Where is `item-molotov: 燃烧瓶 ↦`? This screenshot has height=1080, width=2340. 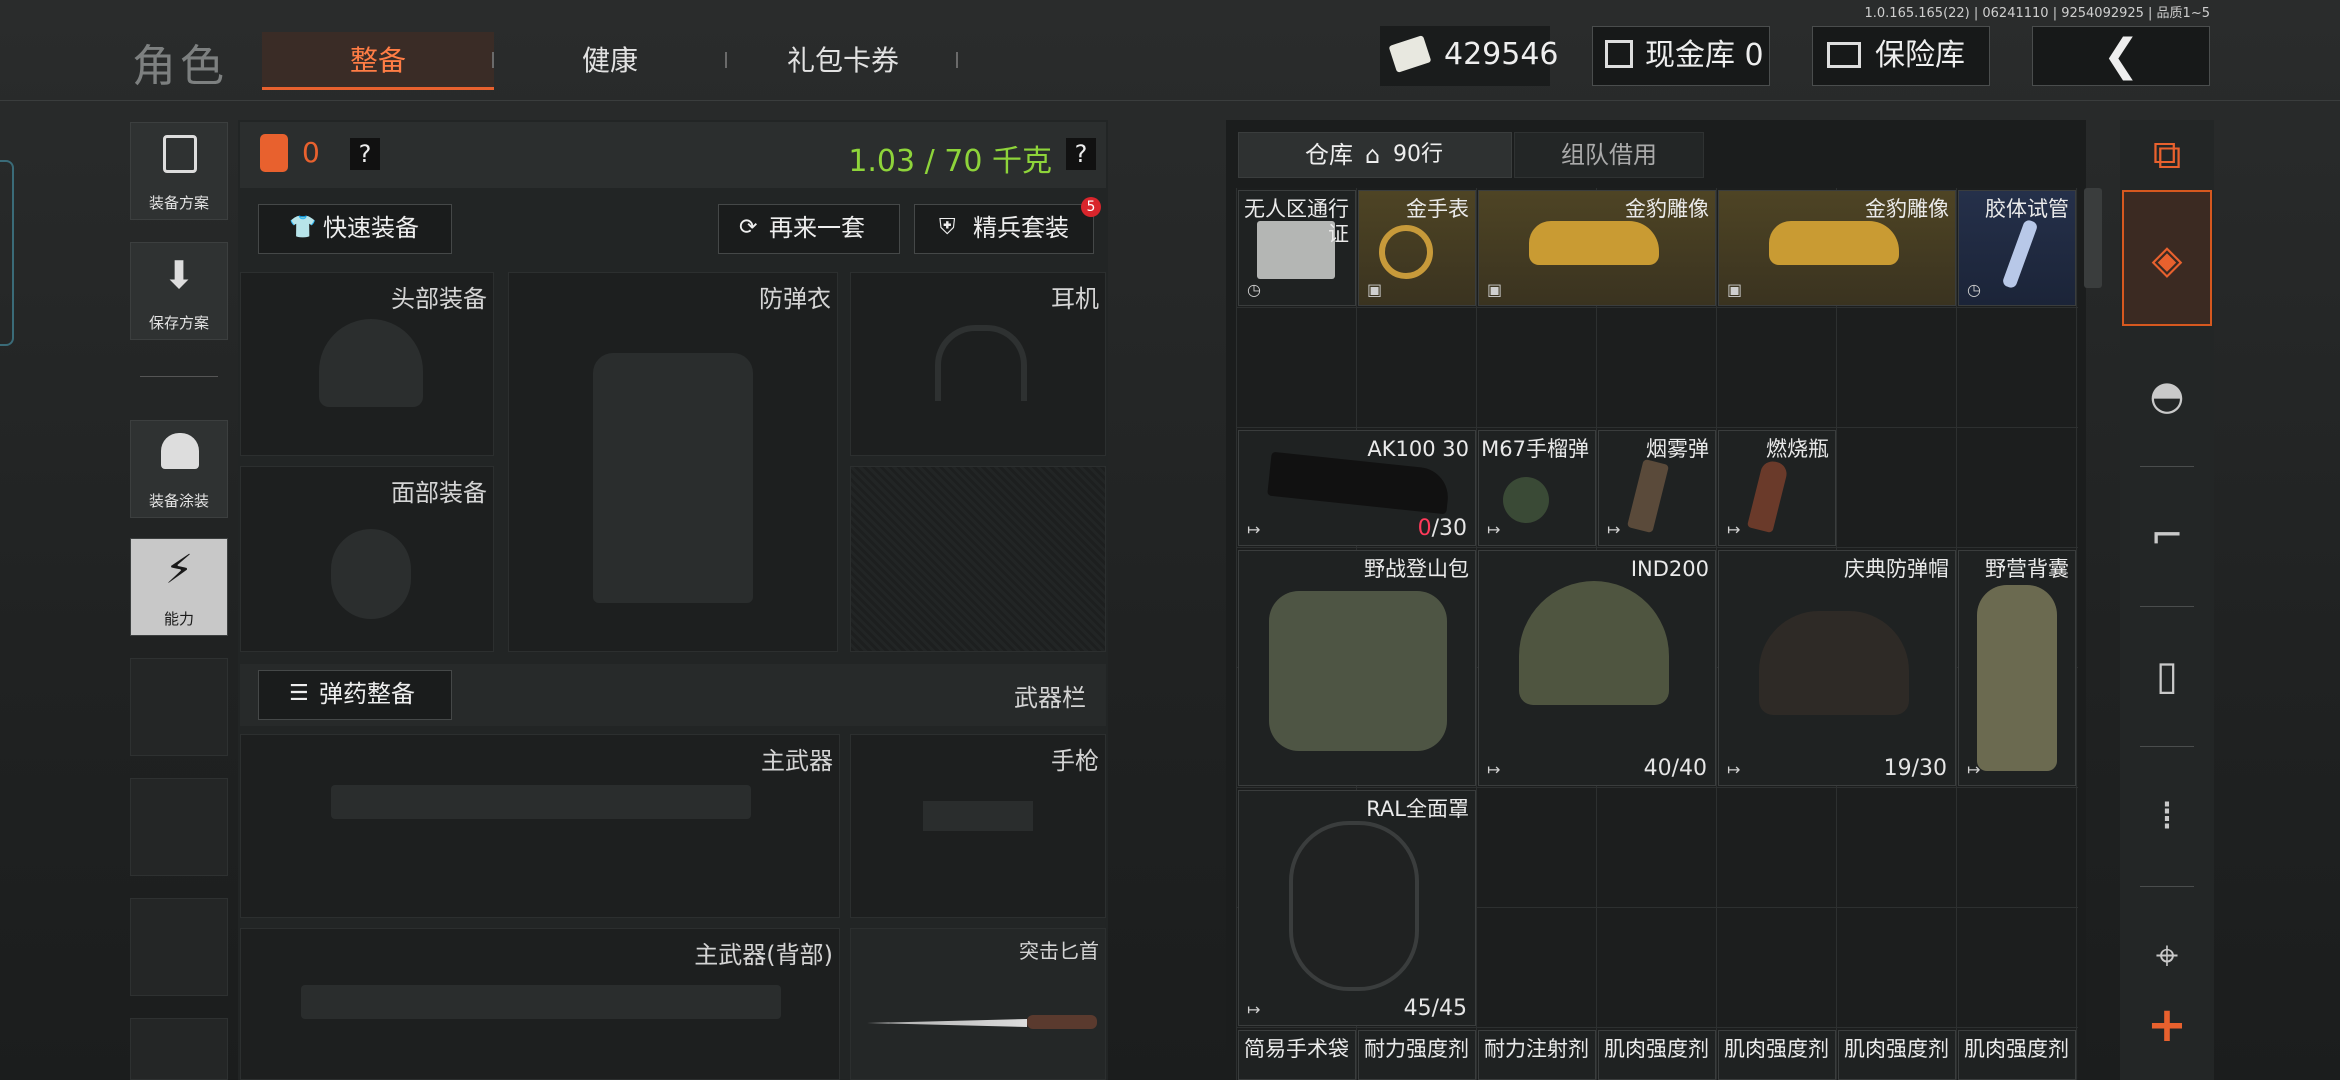
item-molotov: 燃烧瓶 ↦ is located at coordinates (1777, 488).